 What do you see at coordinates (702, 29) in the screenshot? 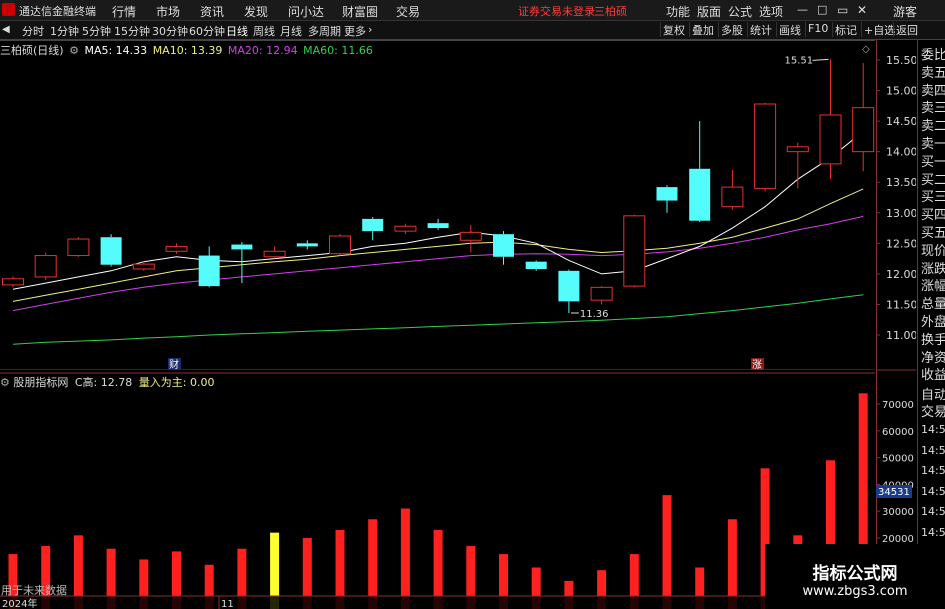
I see `btn-diejia: 叠加` at bounding box center [702, 29].